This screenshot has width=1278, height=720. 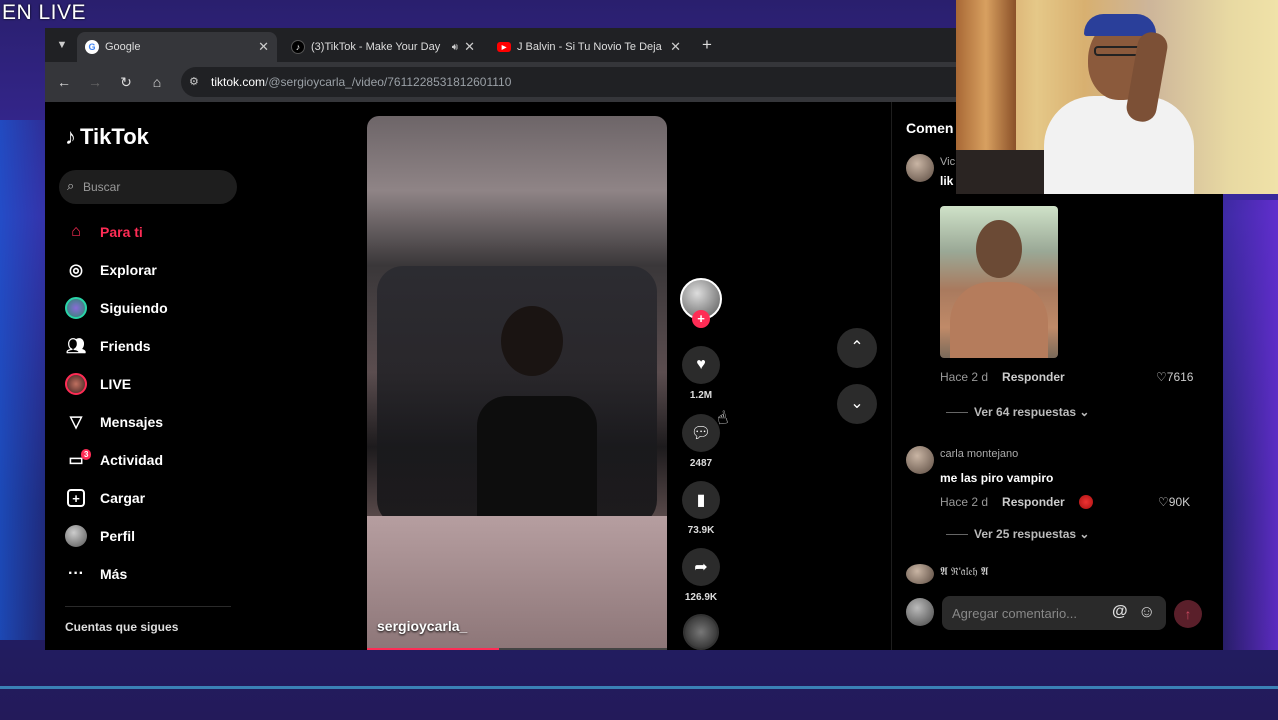 I want to click on video-frame-person, so click(x=532, y=426).